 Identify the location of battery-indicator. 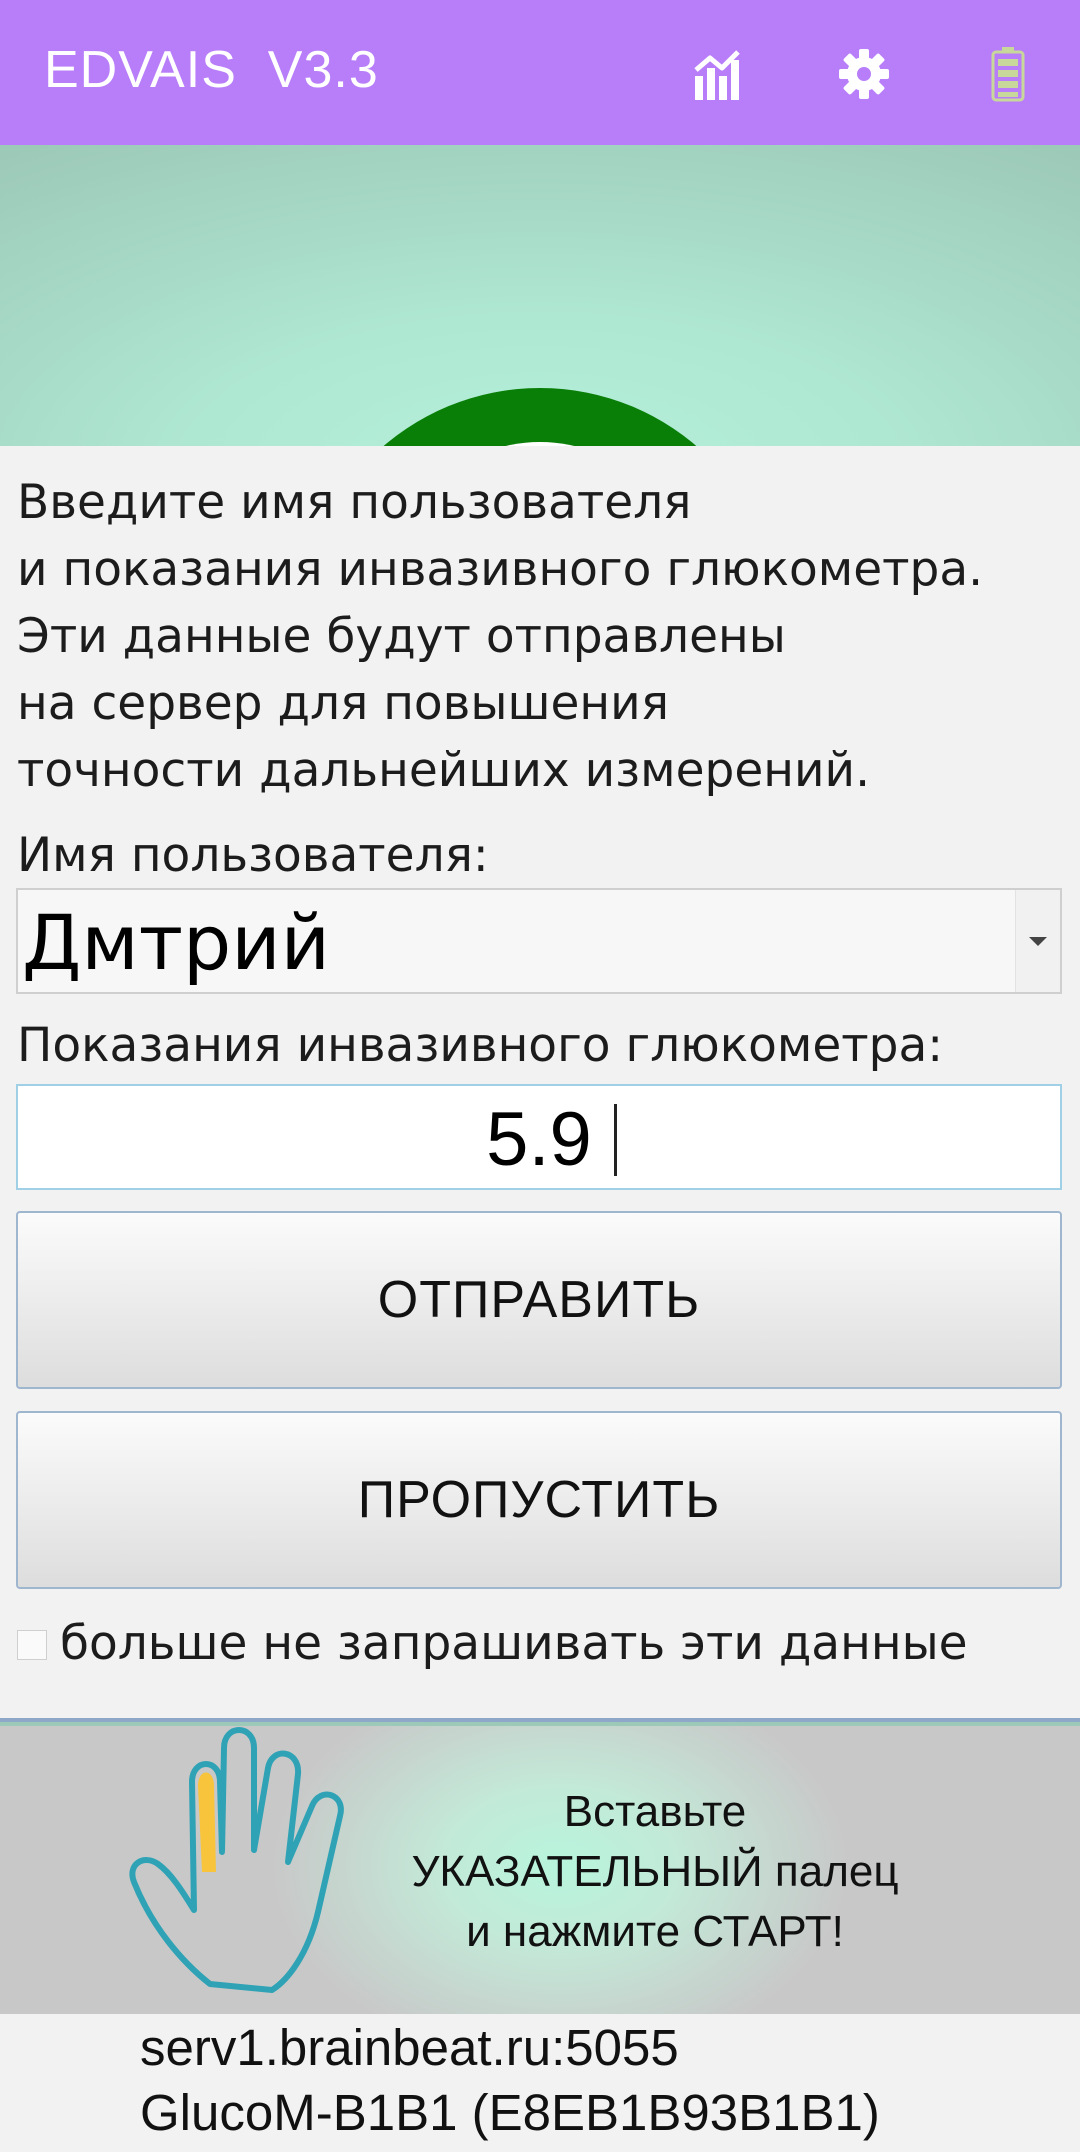
(1008, 74).